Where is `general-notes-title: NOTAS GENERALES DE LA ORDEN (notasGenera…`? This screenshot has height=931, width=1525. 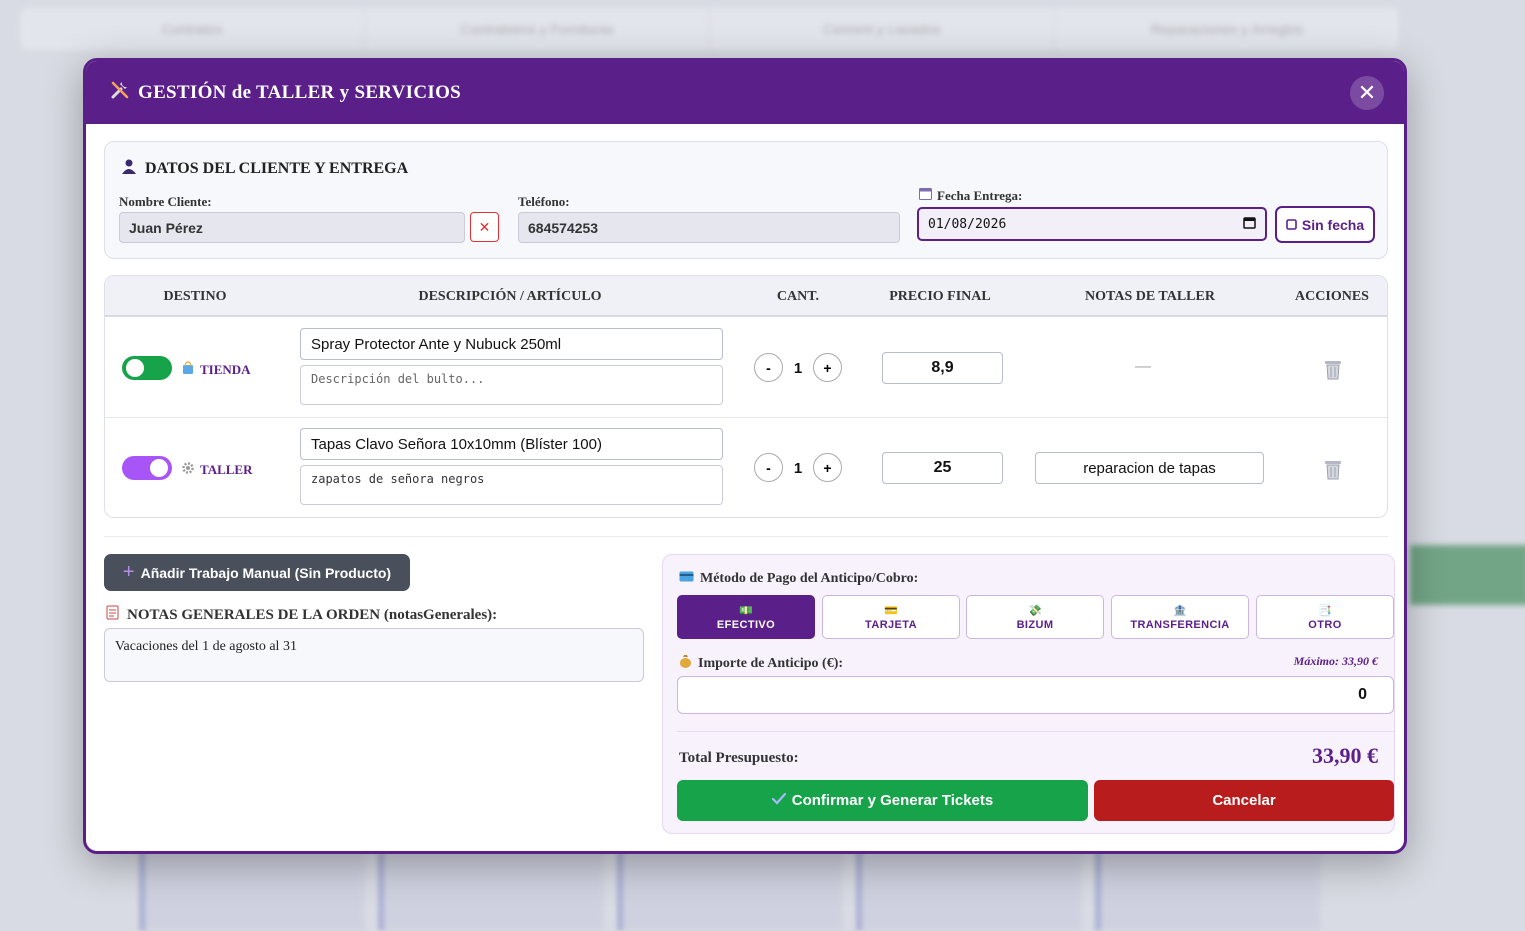
general-notes-title: NOTAS GENERALES DE LA ORDEN (notasGenera… is located at coordinates (301, 615).